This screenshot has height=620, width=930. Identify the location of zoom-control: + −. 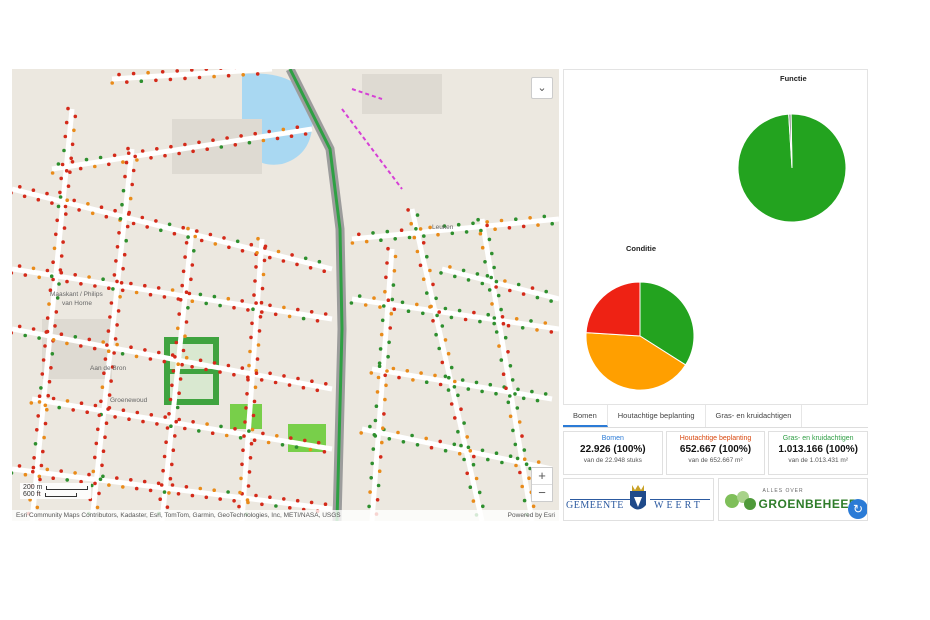
(542, 484).